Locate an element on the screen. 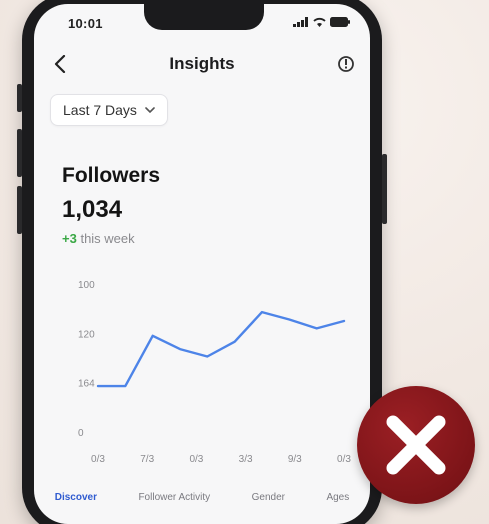  page-title: Insights is located at coordinates (202, 63).